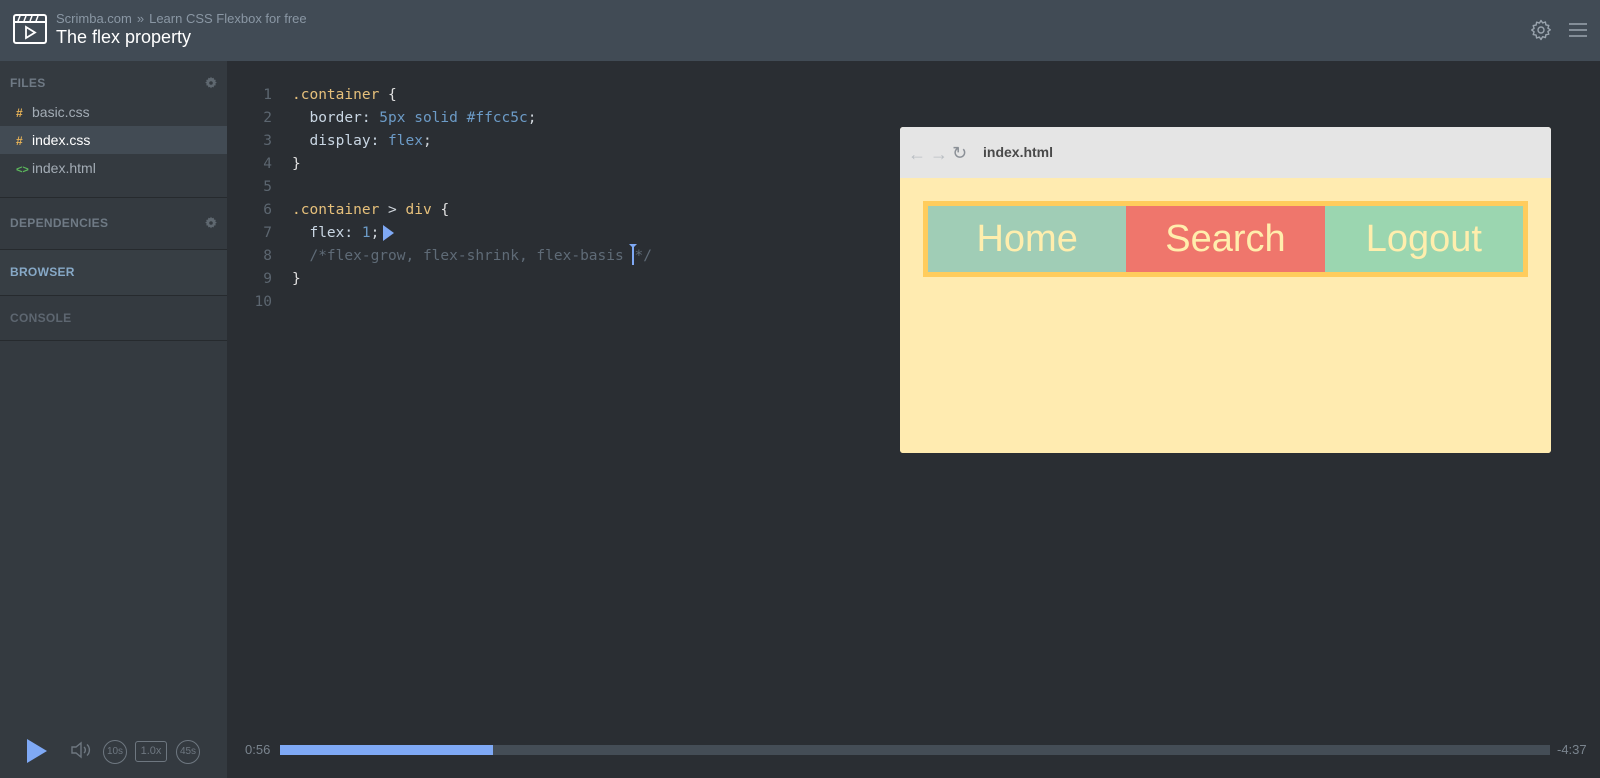  I want to click on line-content: .container {, so click(344, 95).